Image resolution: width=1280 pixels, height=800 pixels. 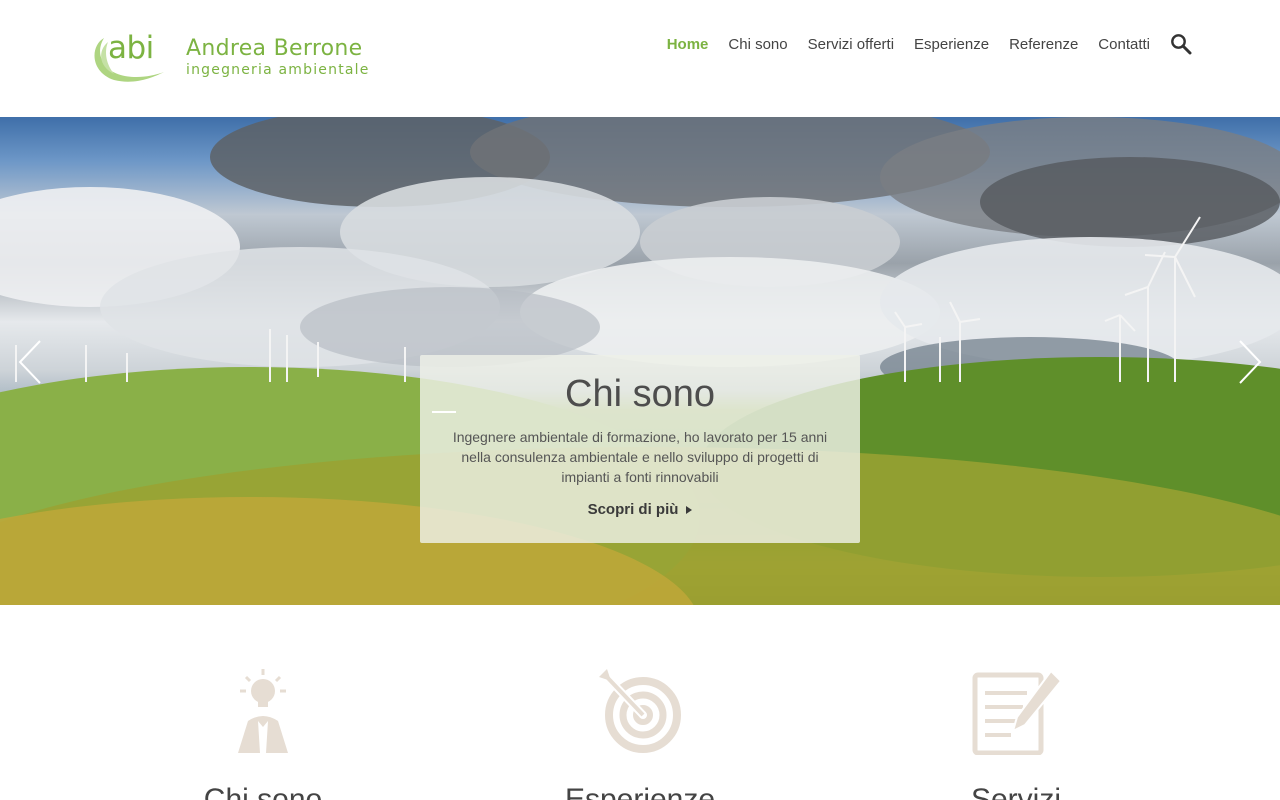 I want to click on nav-item-home: Home, so click(x=688, y=44).